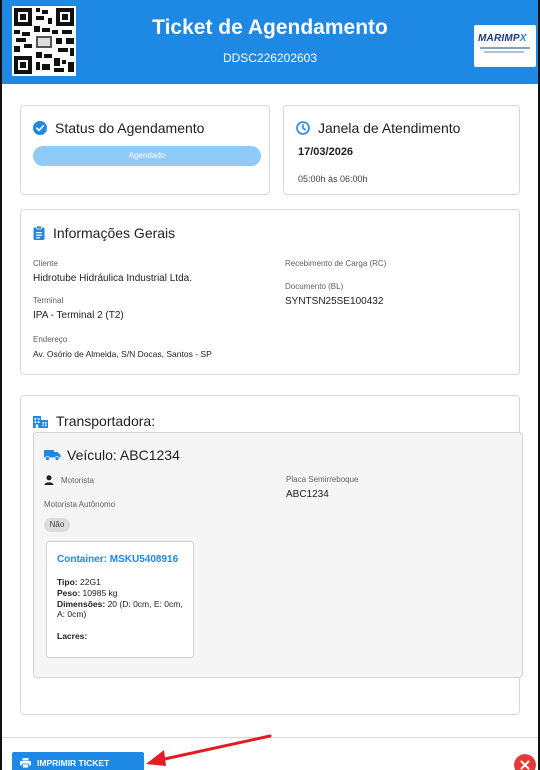  What do you see at coordinates (94, 421) in the screenshot?
I see `carrier-heading: Transportadora:` at bounding box center [94, 421].